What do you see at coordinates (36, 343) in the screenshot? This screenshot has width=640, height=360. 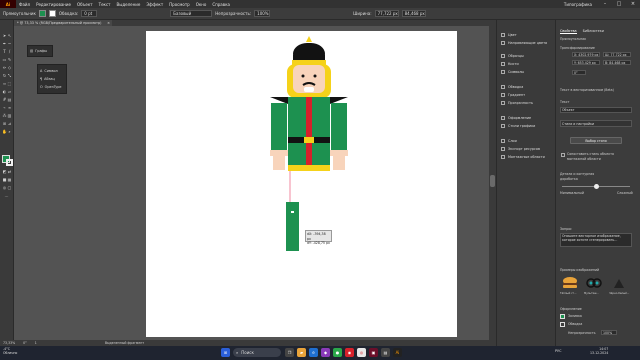 I see `artboard-number: 1` at bounding box center [36, 343].